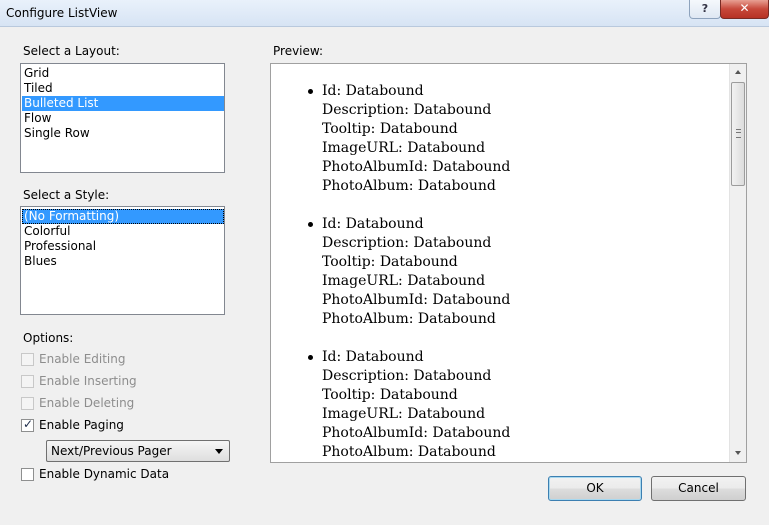 This screenshot has width=769, height=525. Describe the element at coordinates (87, 403) in the screenshot. I see `enable-deleting-label: Enable Deleting` at that location.